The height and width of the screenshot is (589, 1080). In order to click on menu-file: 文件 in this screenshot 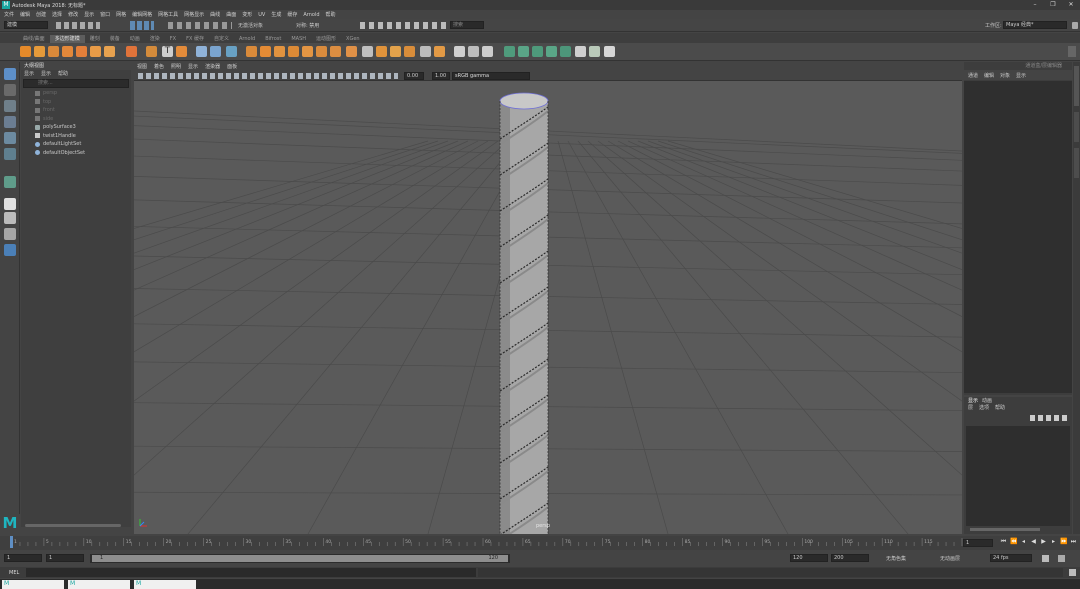, I will do `click(9, 14)`.